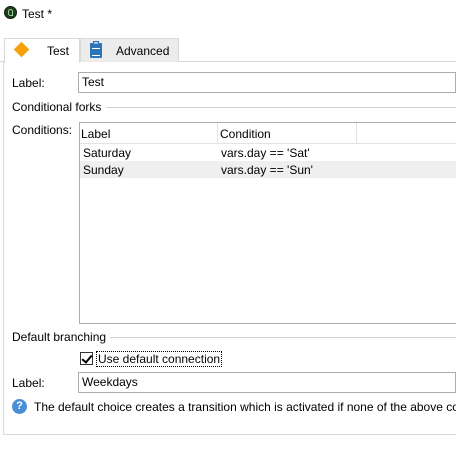  Describe the element at coordinates (42, 50) in the screenshot. I see `tab-test: Test` at that location.